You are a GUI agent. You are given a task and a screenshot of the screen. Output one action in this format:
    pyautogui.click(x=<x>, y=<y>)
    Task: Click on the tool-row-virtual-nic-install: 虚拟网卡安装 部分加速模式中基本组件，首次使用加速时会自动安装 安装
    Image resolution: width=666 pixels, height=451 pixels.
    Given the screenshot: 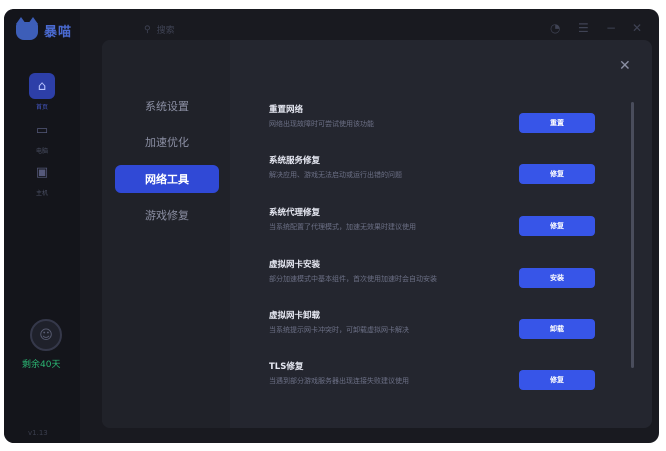 What is the action you would take?
    pyautogui.click(x=439, y=278)
    